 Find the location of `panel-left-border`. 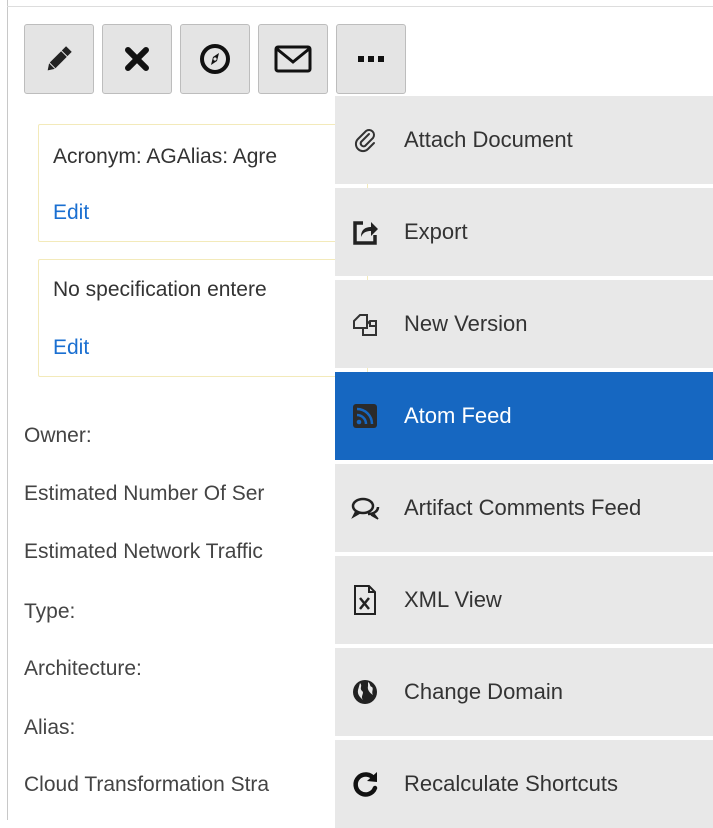

panel-left-border is located at coordinates (7, 410).